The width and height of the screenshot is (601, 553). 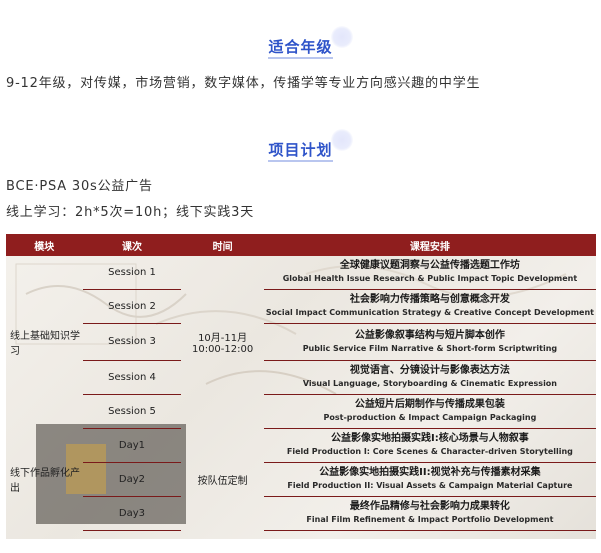 I want to click on session-label: Day2, so click(x=132, y=479).